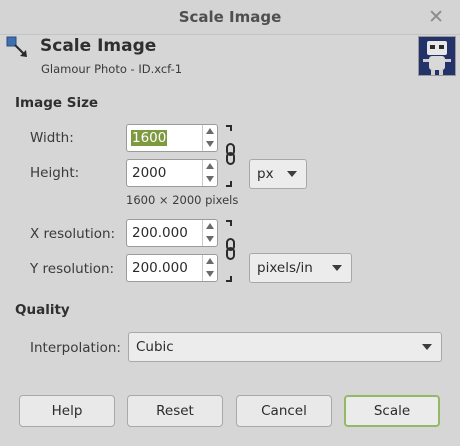 This screenshot has width=460, height=446. What do you see at coordinates (285, 268) in the screenshot?
I see `resolution-unit-value: pixels/in` at bounding box center [285, 268].